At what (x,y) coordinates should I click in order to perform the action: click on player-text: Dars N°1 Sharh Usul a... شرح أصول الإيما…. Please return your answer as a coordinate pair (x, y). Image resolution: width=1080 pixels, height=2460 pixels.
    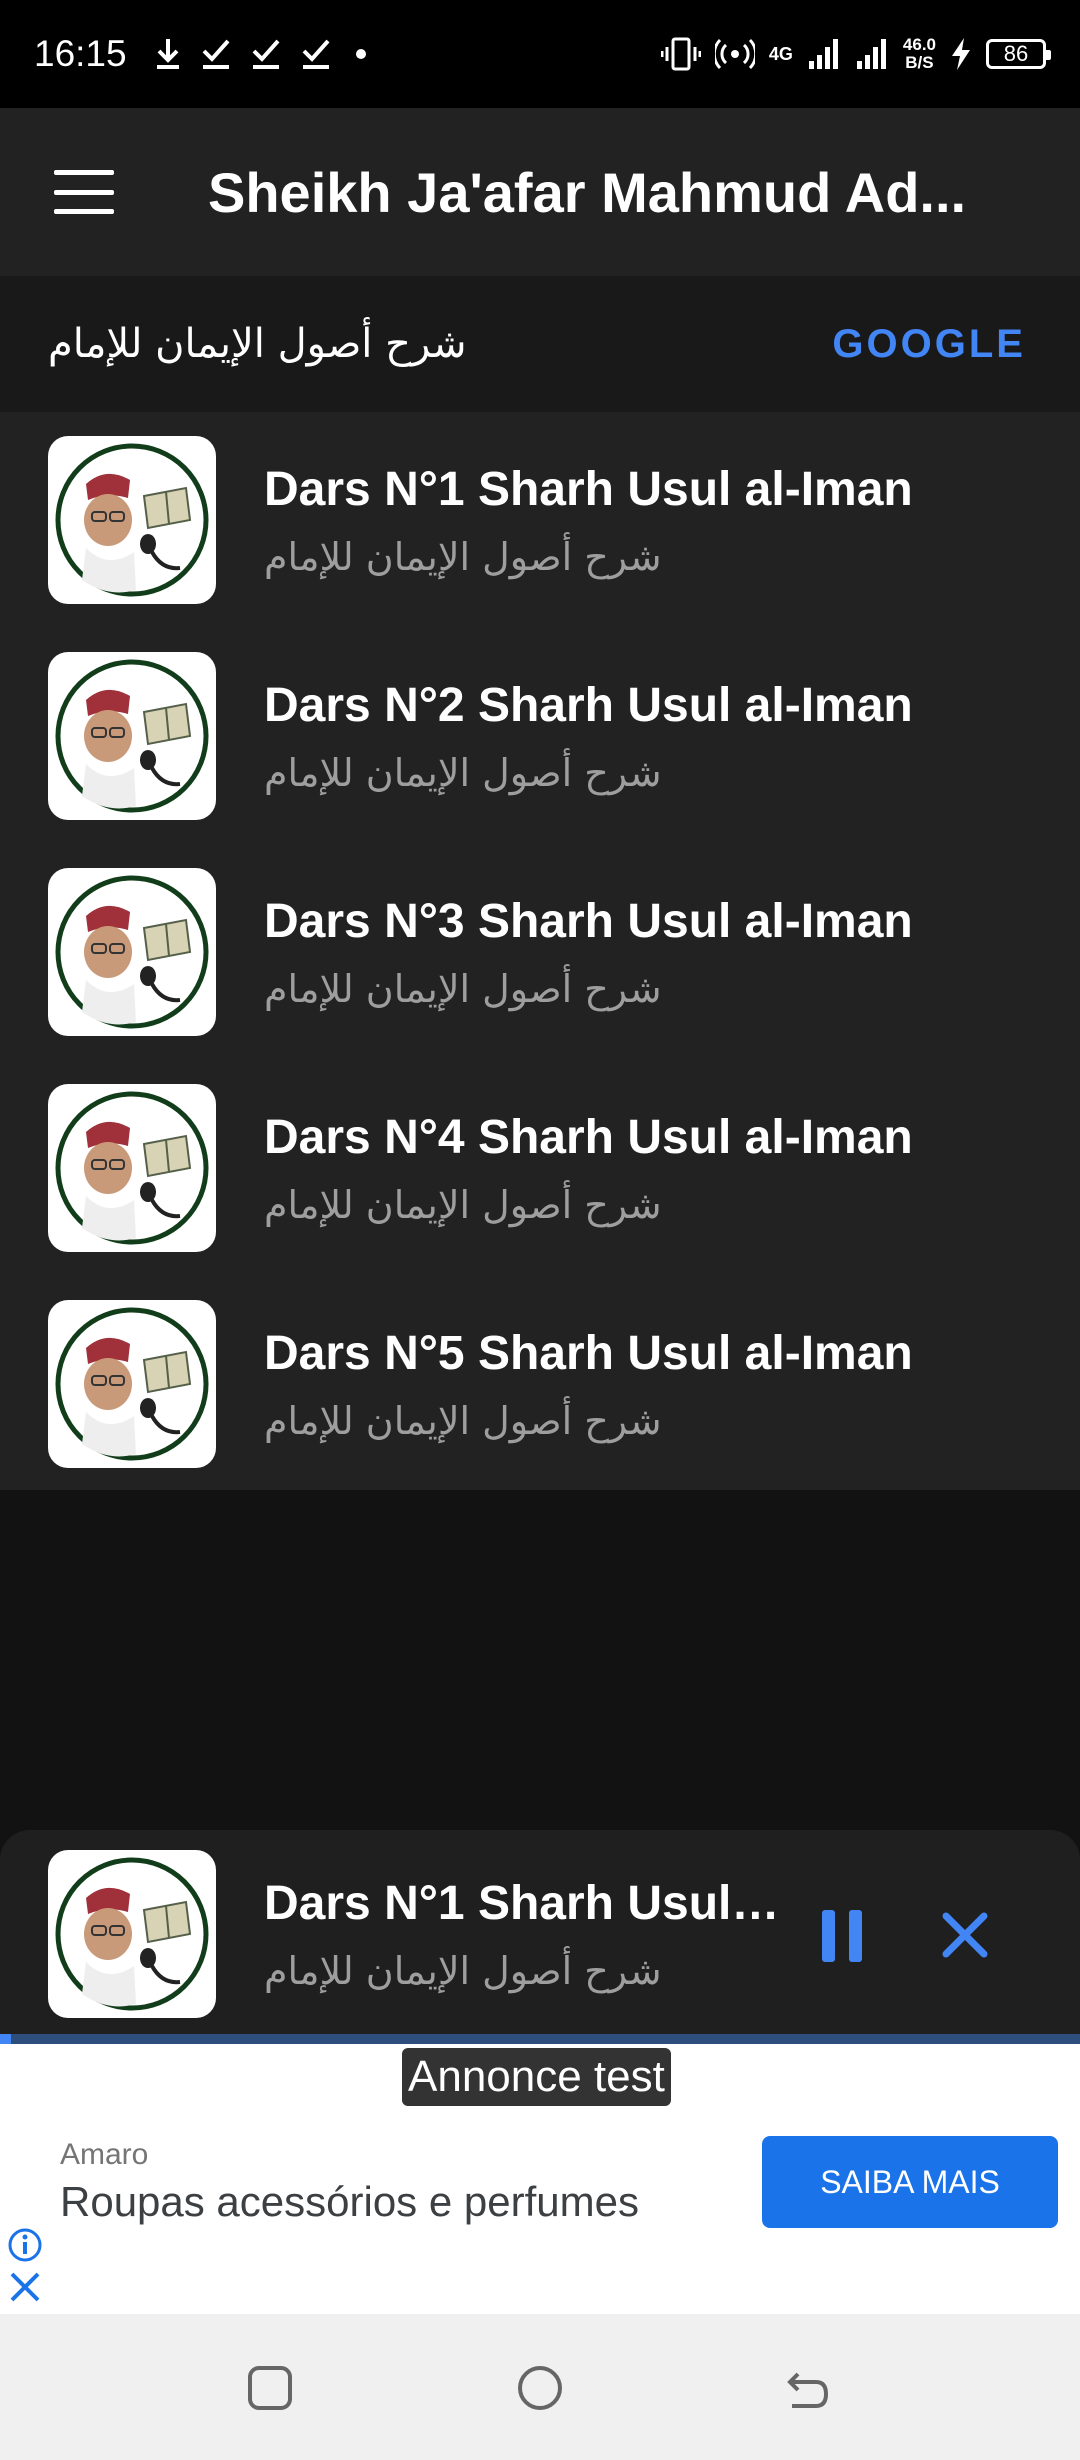
    Looking at the image, I should click on (524, 1934).